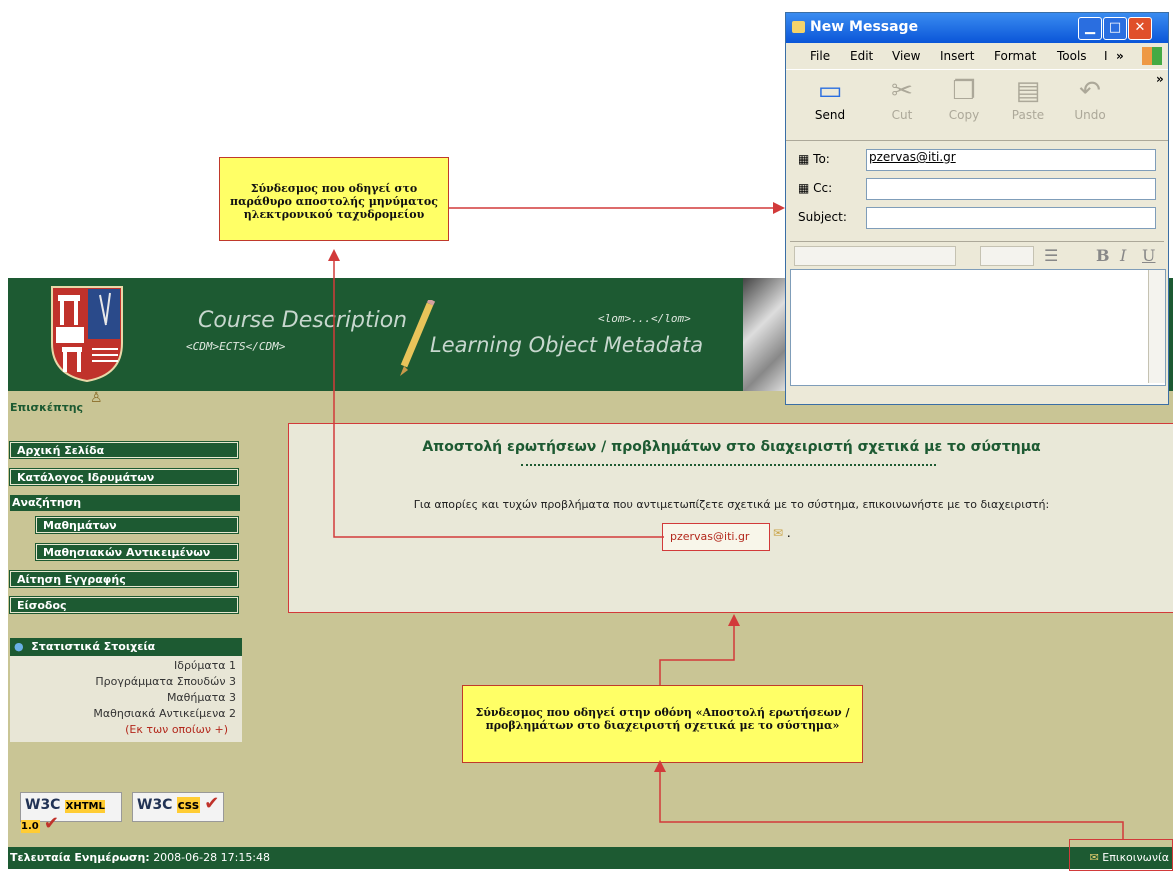  I want to click on to-label: To:, so click(821, 159).